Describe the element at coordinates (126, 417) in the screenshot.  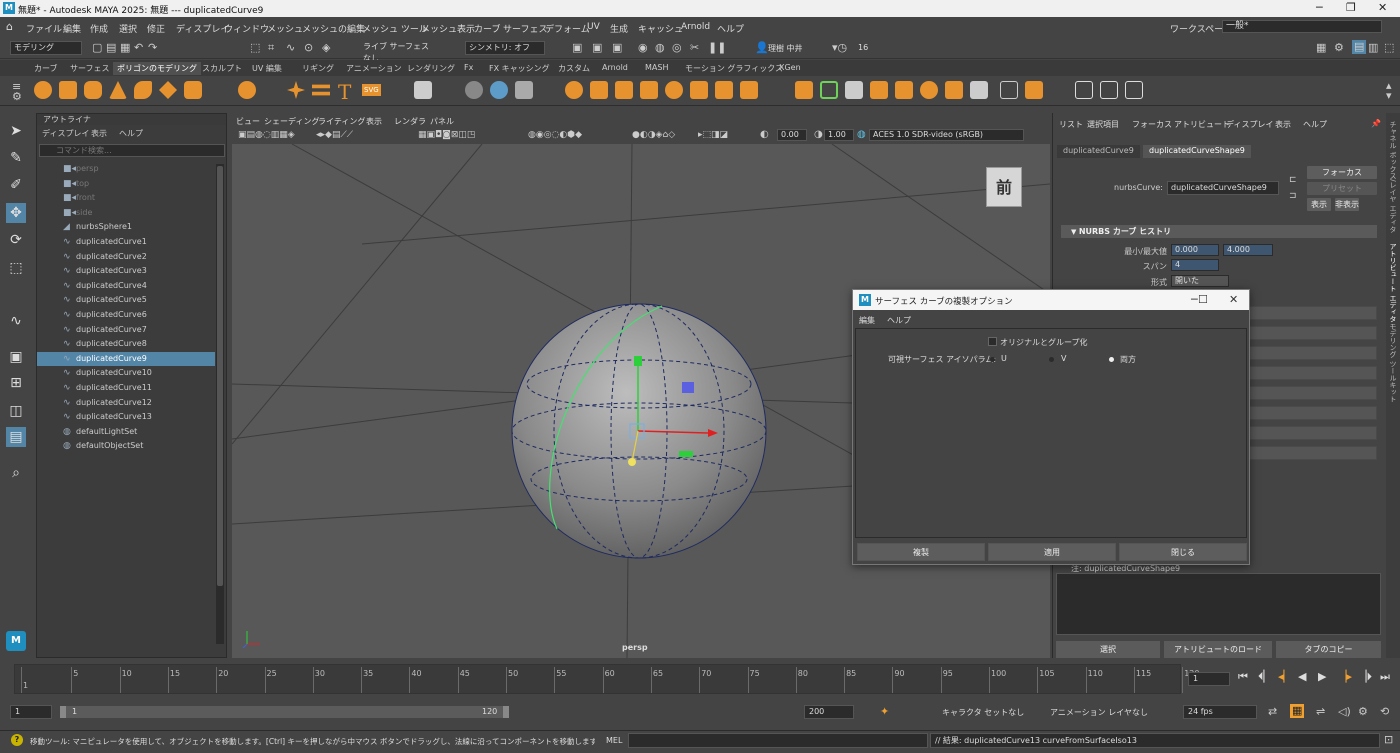
I see `outliner-item: ∿ duplicatedCurve13` at that location.